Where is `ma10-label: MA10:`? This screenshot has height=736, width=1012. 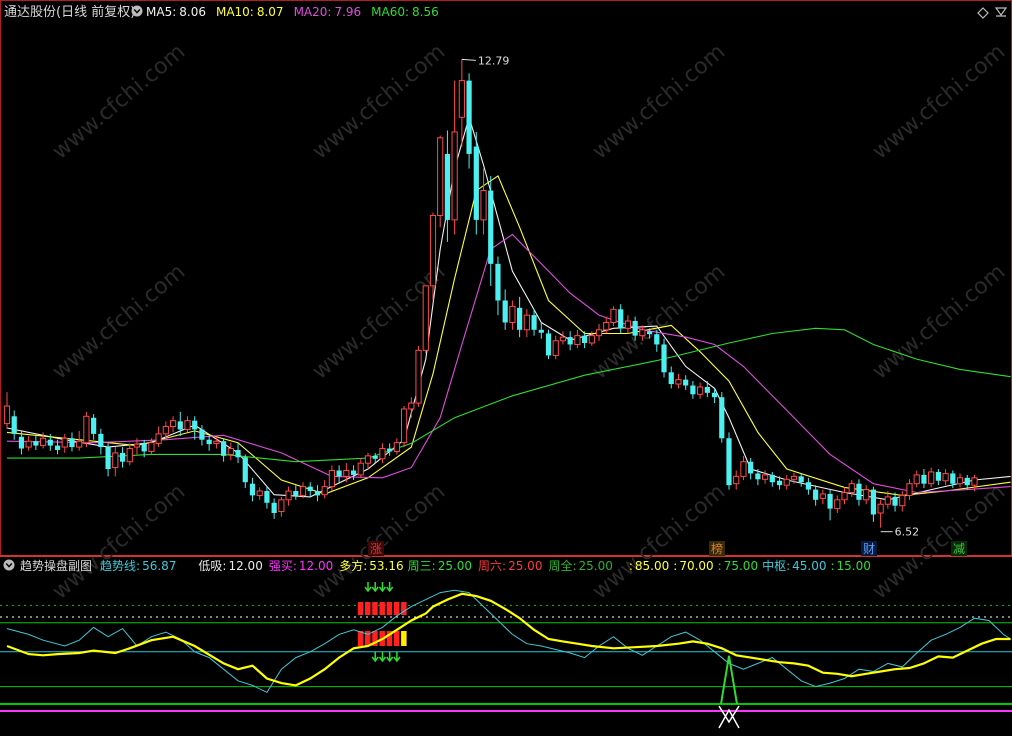 ma10-label: MA10: is located at coordinates (235, 12).